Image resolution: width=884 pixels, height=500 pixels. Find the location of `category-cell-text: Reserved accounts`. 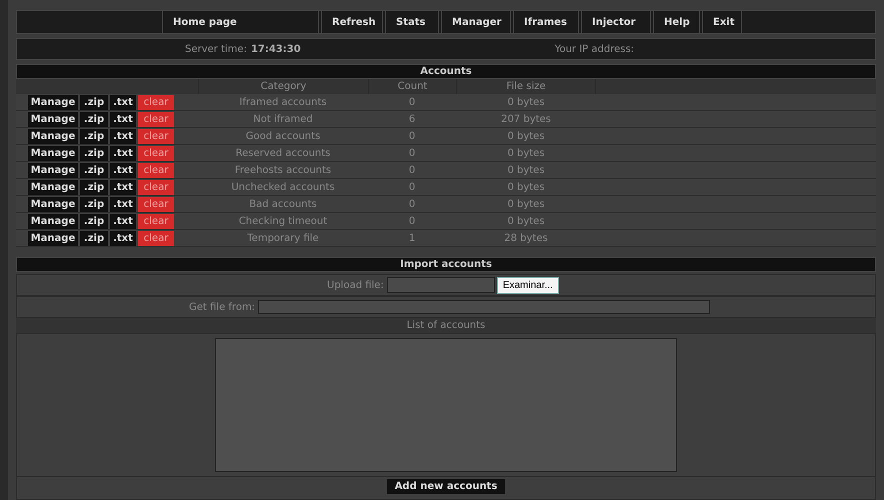

category-cell-text: Reserved accounts is located at coordinates (283, 153).